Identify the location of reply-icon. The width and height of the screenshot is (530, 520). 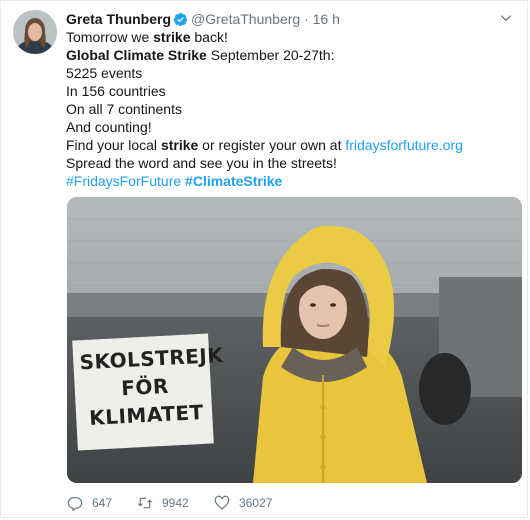
(75, 504).